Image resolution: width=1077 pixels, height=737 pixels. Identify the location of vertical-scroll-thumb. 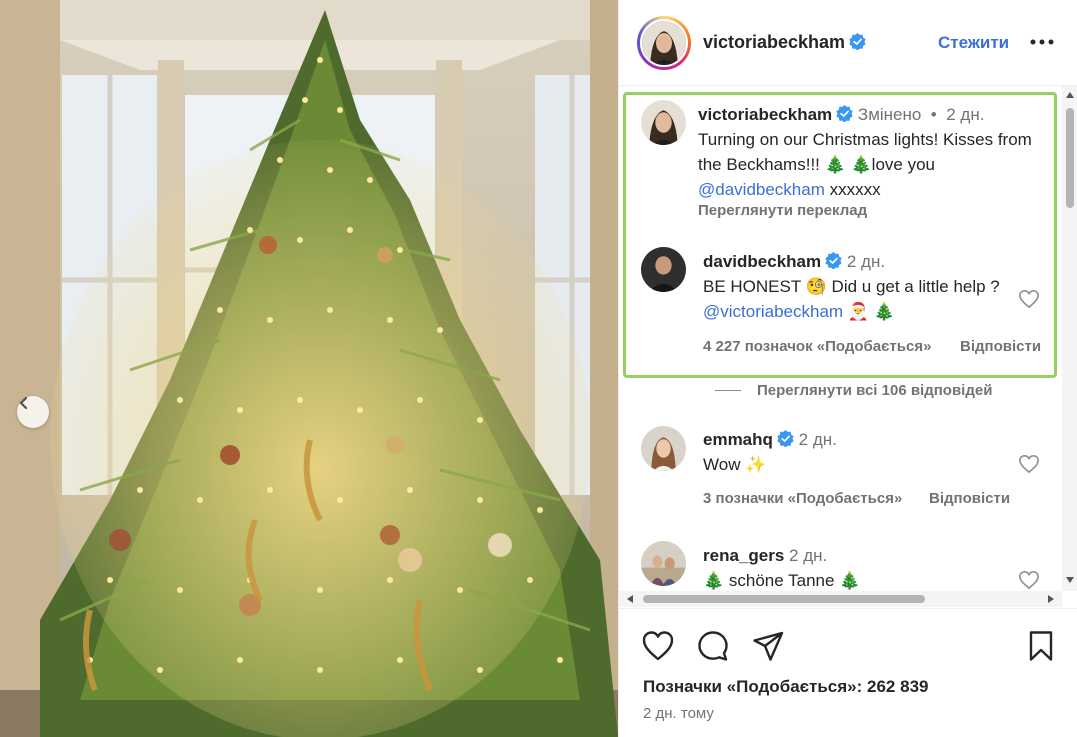
(1070, 158).